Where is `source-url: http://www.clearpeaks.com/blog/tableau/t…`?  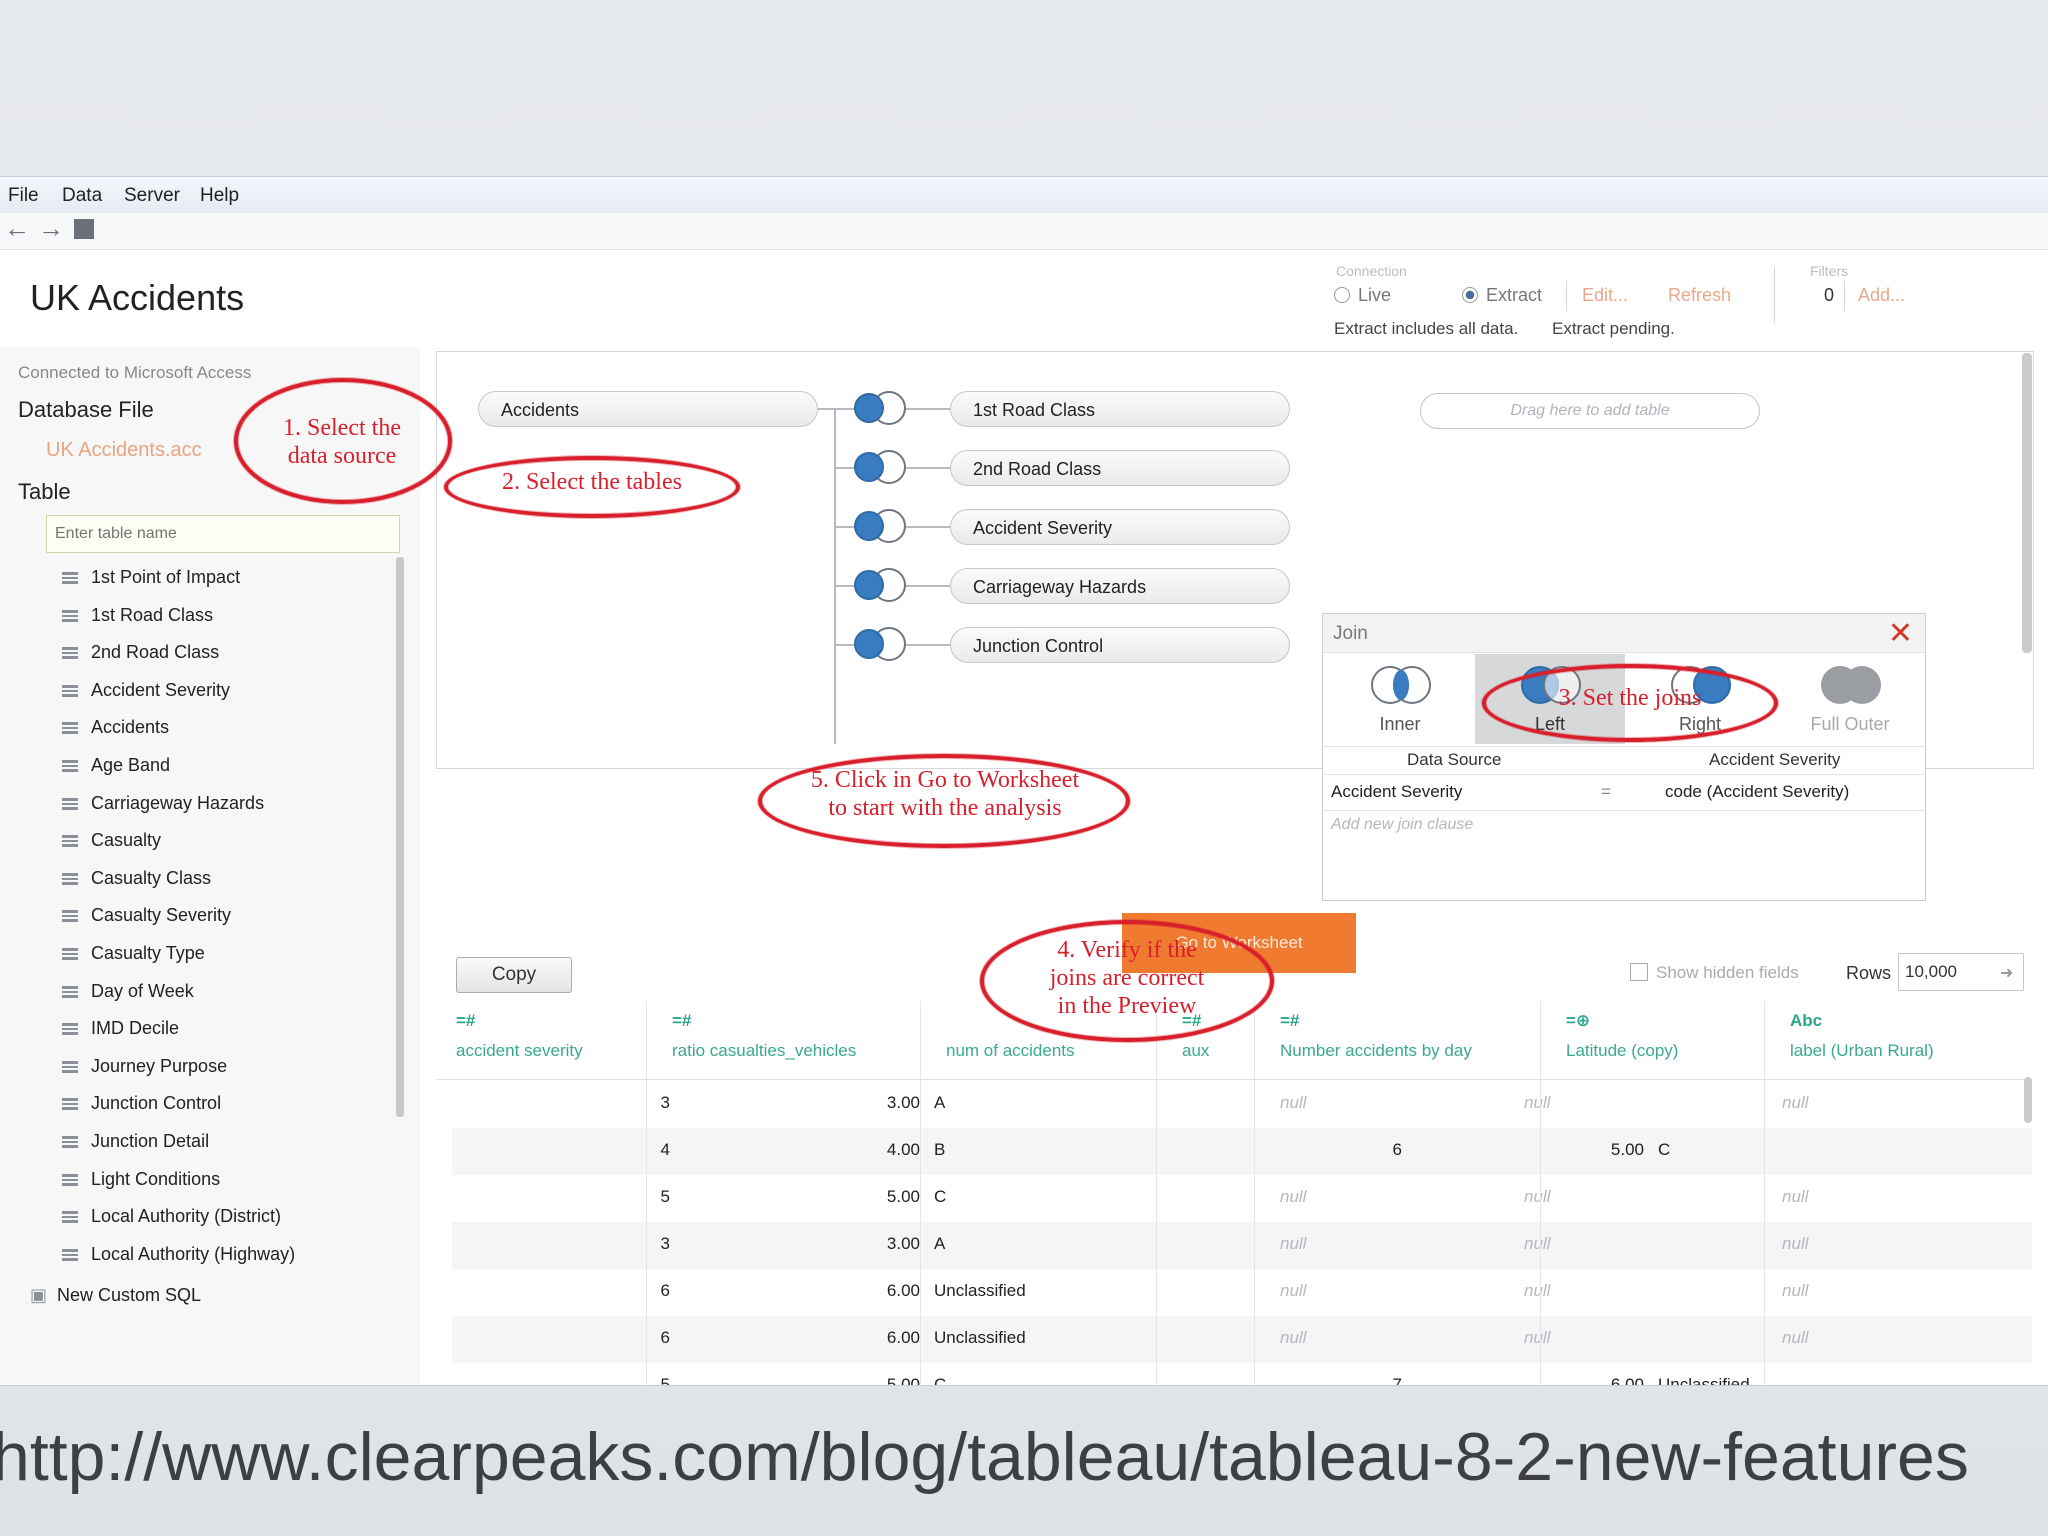 source-url: http://www.clearpeaks.com/blog/tableau/t… is located at coordinates (984, 1457).